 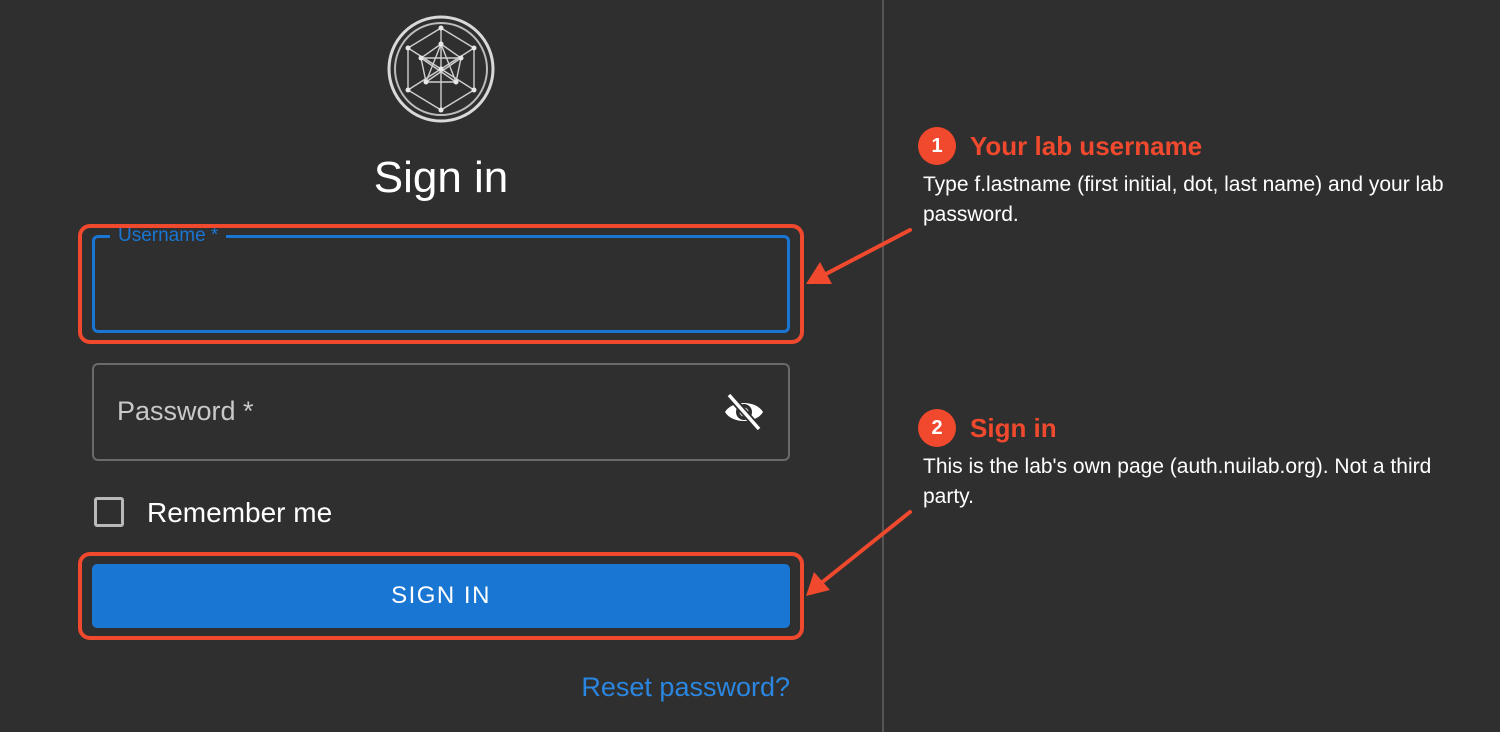 I want to click on password-label: Password *, so click(x=185, y=411).